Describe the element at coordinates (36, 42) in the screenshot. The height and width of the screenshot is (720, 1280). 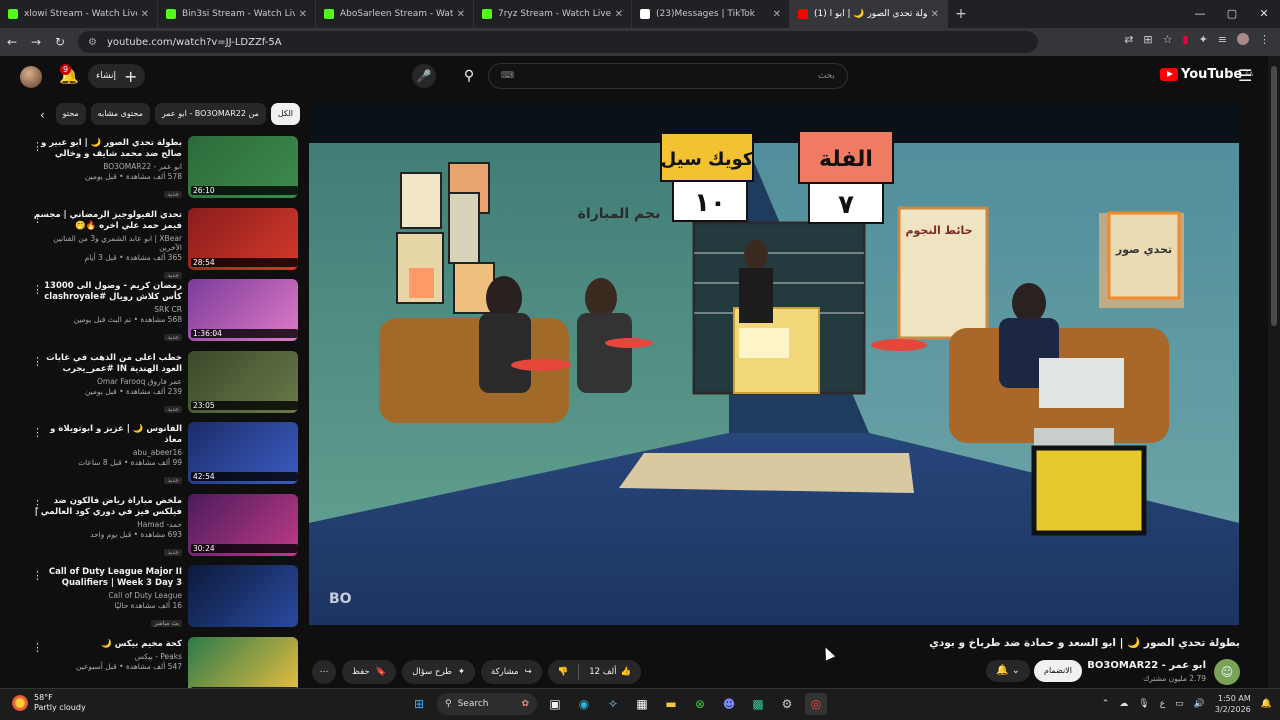
I see `forward-icon: →` at that location.